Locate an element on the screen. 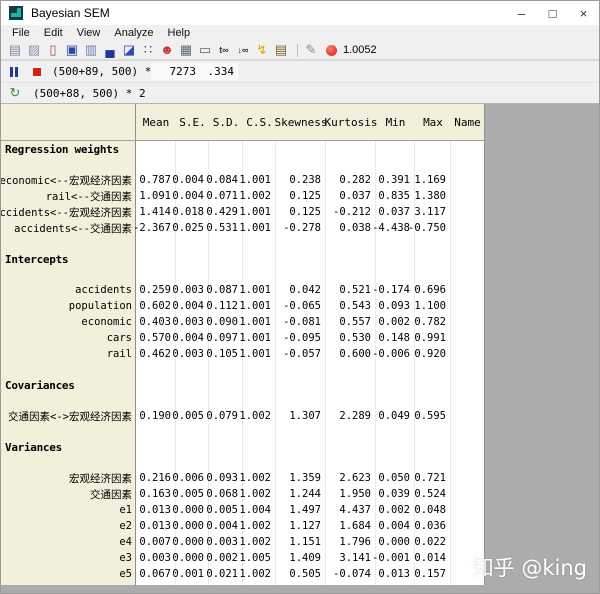  stop-button is located at coordinates (37, 71).